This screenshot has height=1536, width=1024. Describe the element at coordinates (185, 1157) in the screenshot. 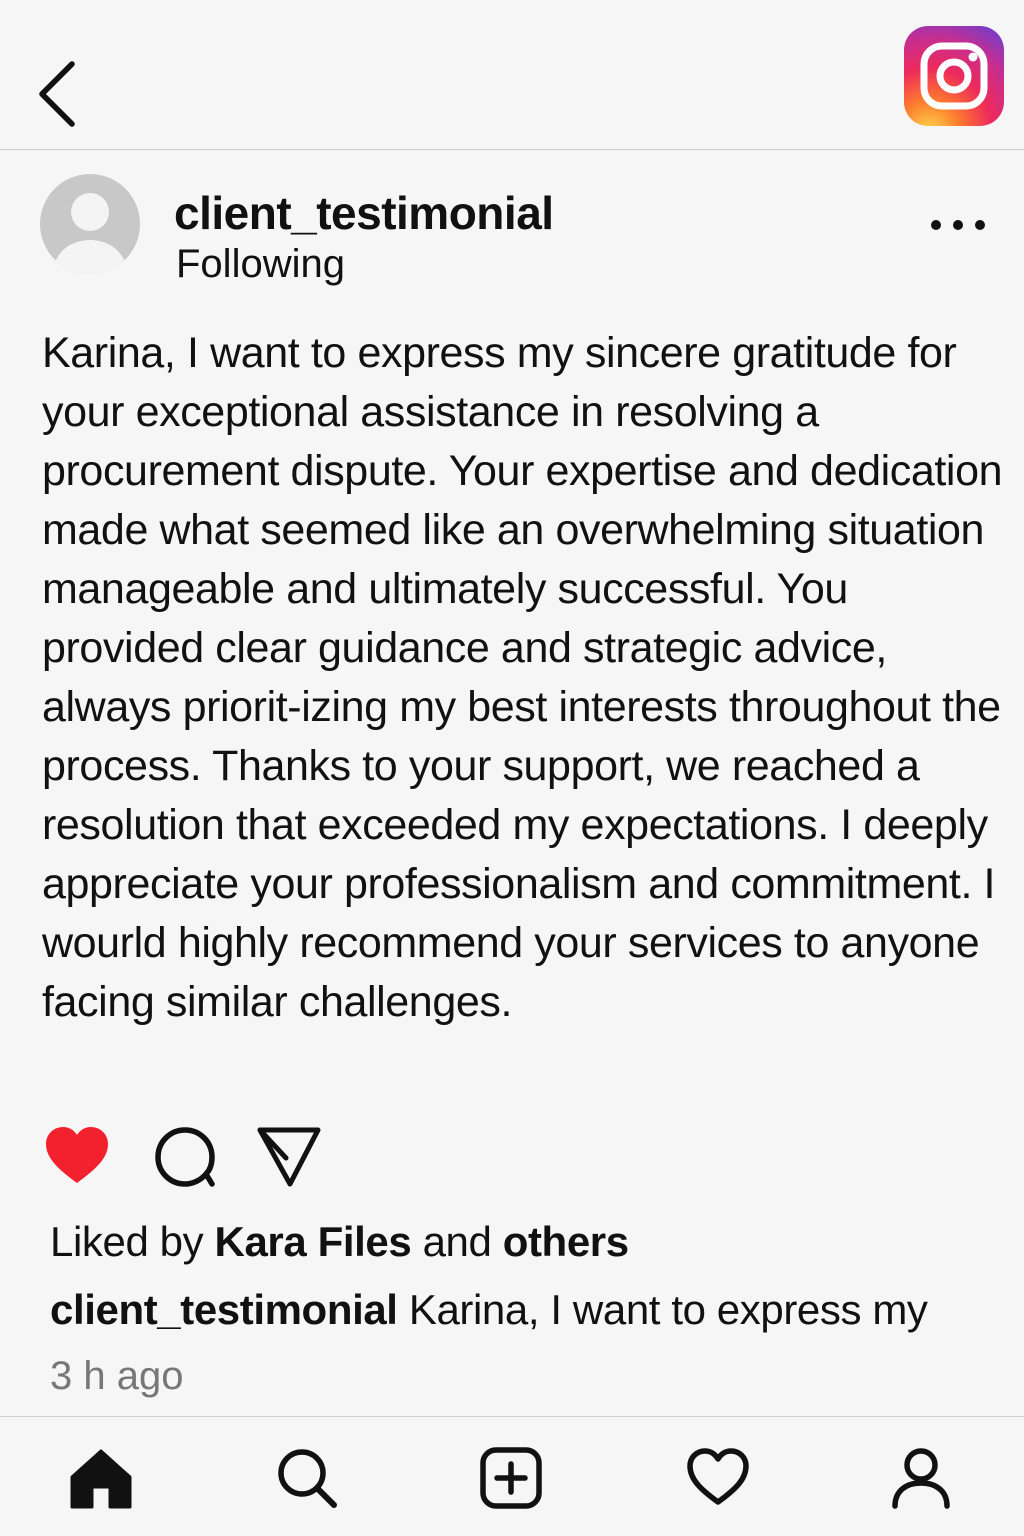

I see `comment-icon` at that location.